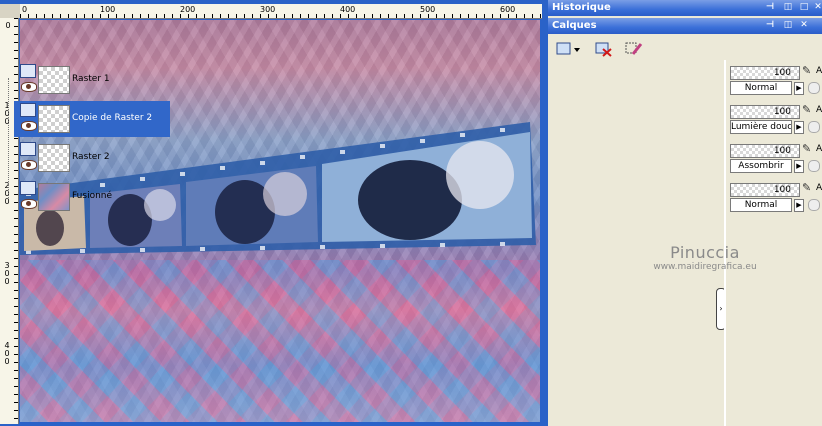  I want to click on layer-row-raster-2: Raster 2, so click(92, 158).